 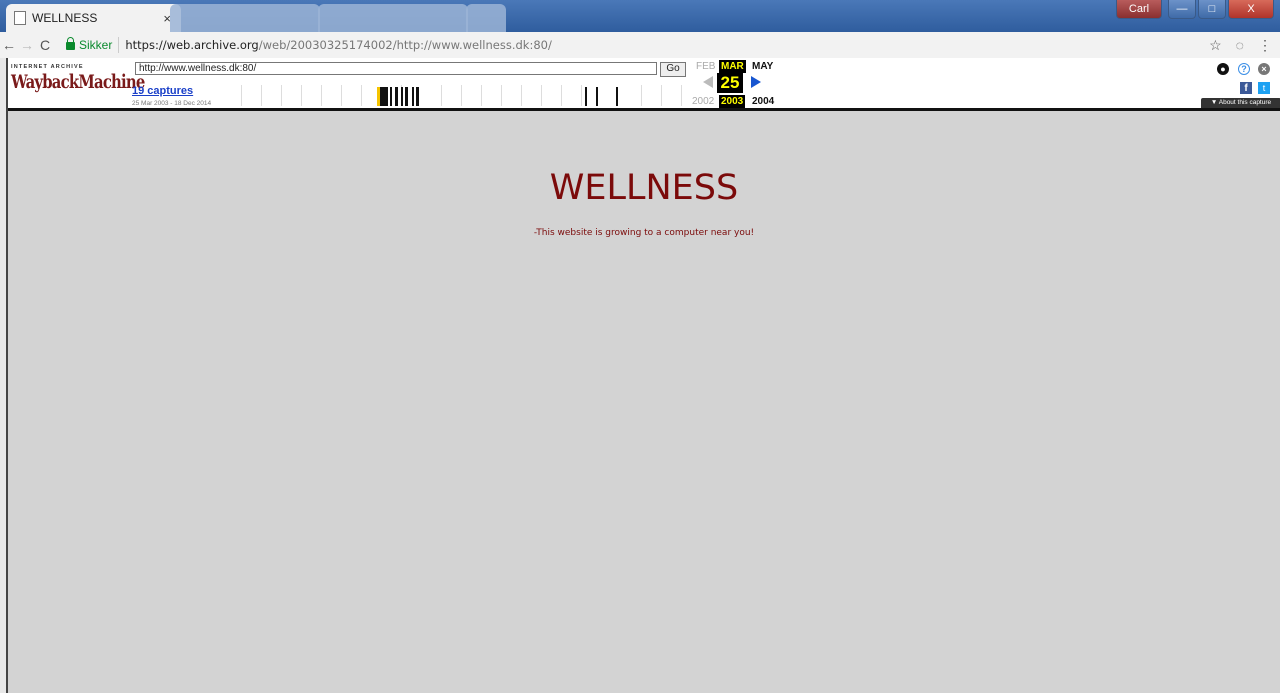 I want to click on month-current: MAR, so click(x=732, y=66).